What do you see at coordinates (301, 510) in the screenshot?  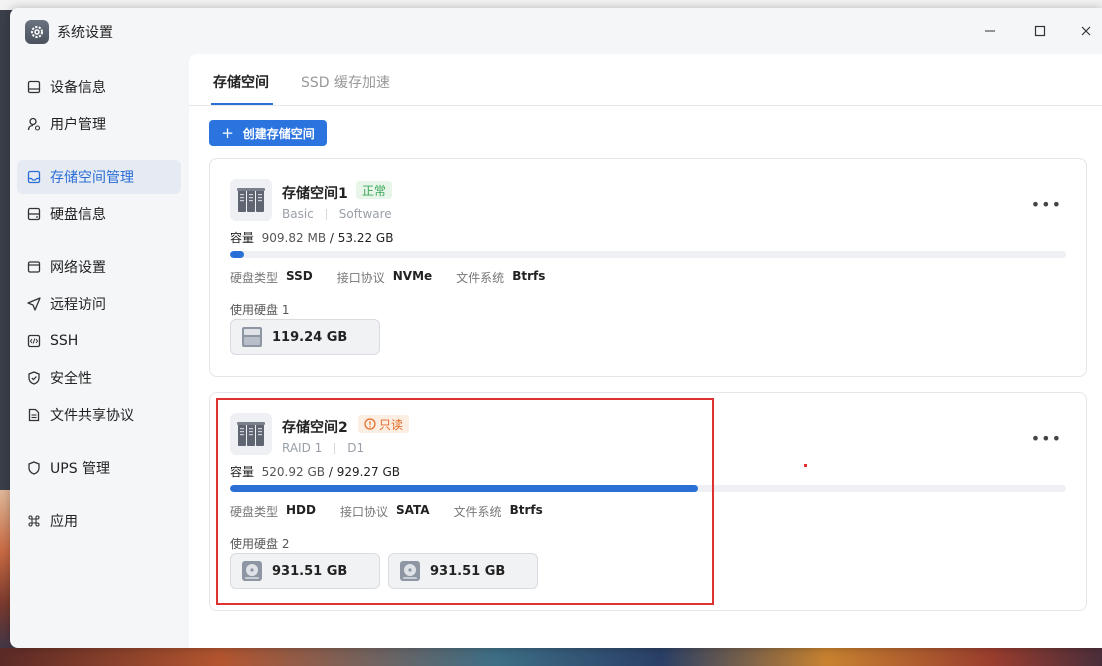 I see `disk-type-value: HDD` at bounding box center [301, 510].